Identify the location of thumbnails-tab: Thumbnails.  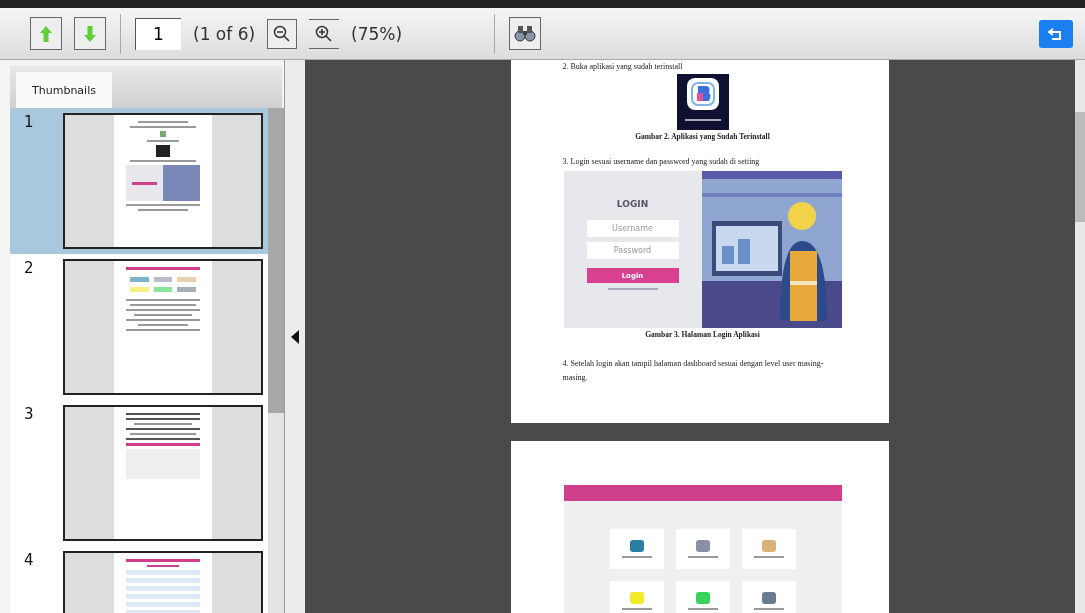
(64, 90).